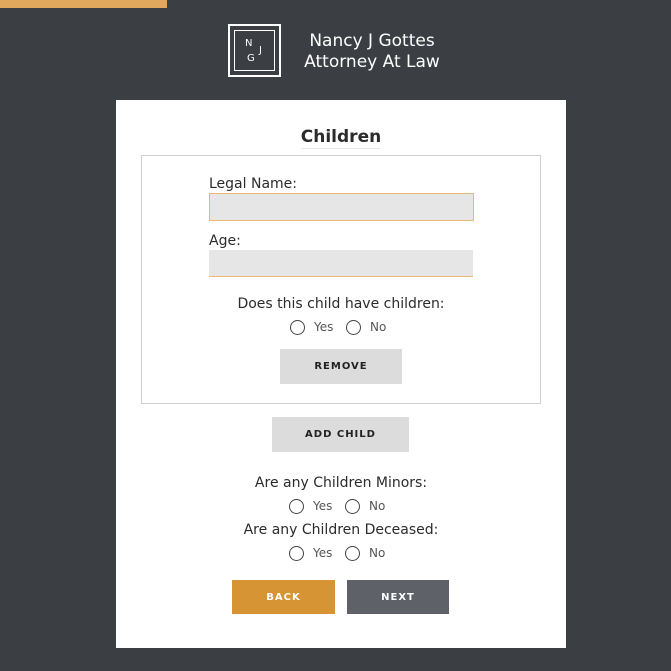 The width and height of the screenshot is (671, 671). Describe the element at coordinates (341, 554) in the screenshot. I see `deceased-radio-group: Yes No` at that location.